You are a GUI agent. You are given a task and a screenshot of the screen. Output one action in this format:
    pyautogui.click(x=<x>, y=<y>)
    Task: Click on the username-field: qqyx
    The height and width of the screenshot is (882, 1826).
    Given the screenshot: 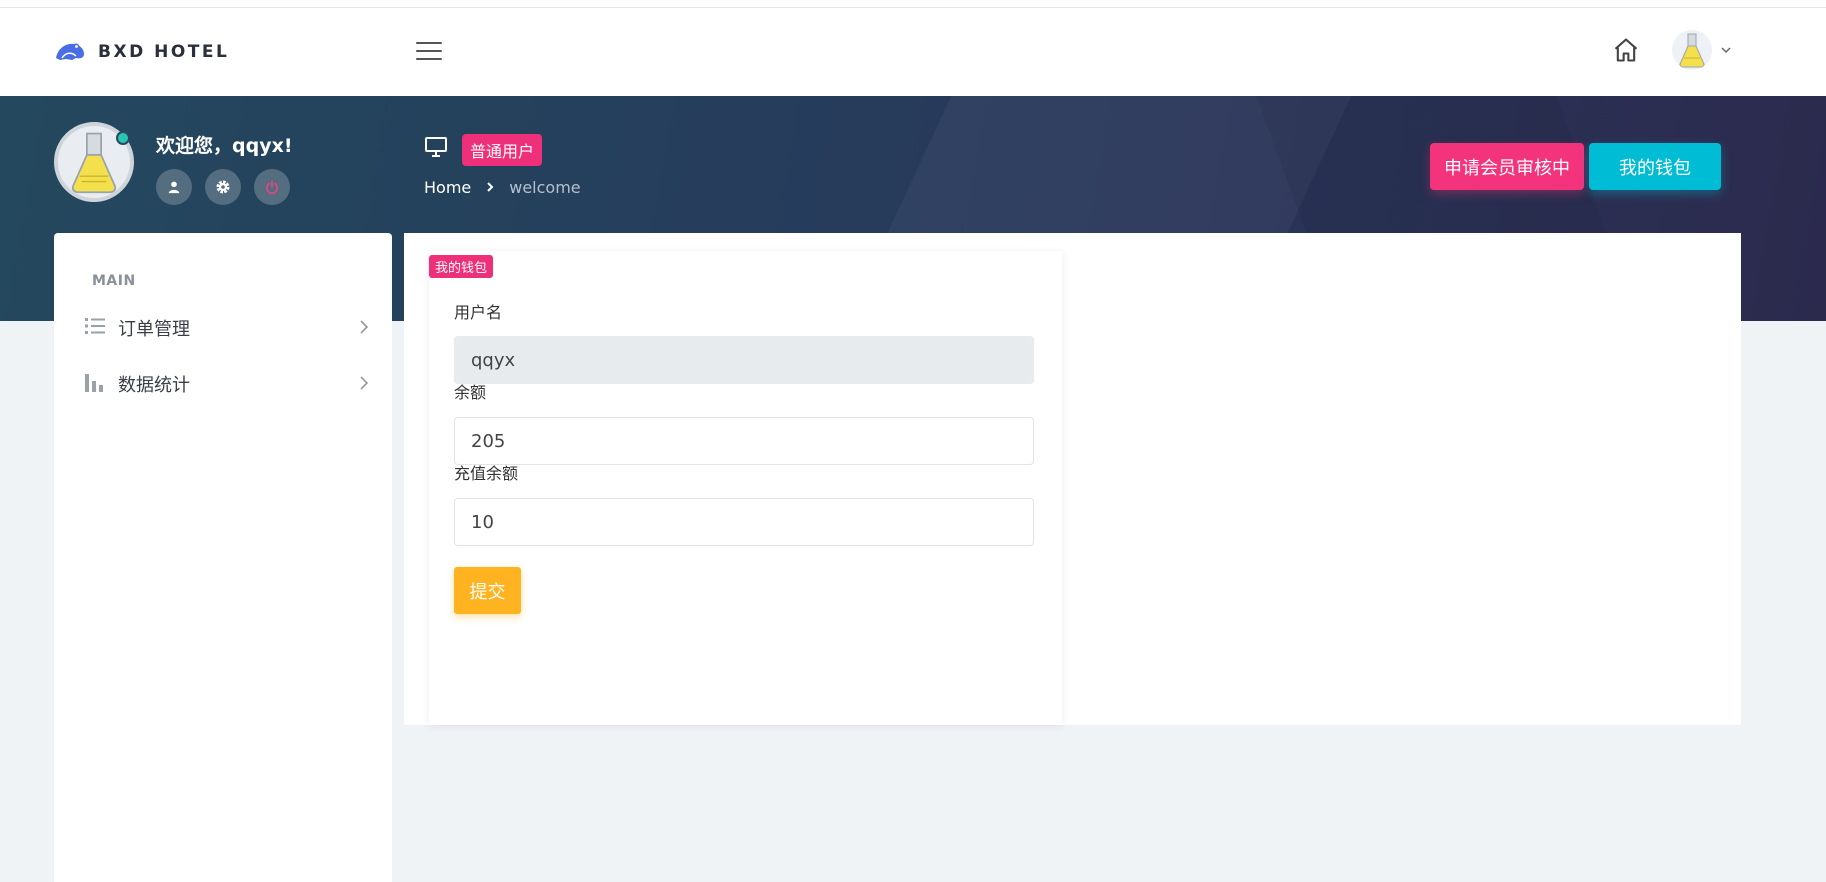 What is the action you would take?
    pyautogui.click(x=744, y=360)
    